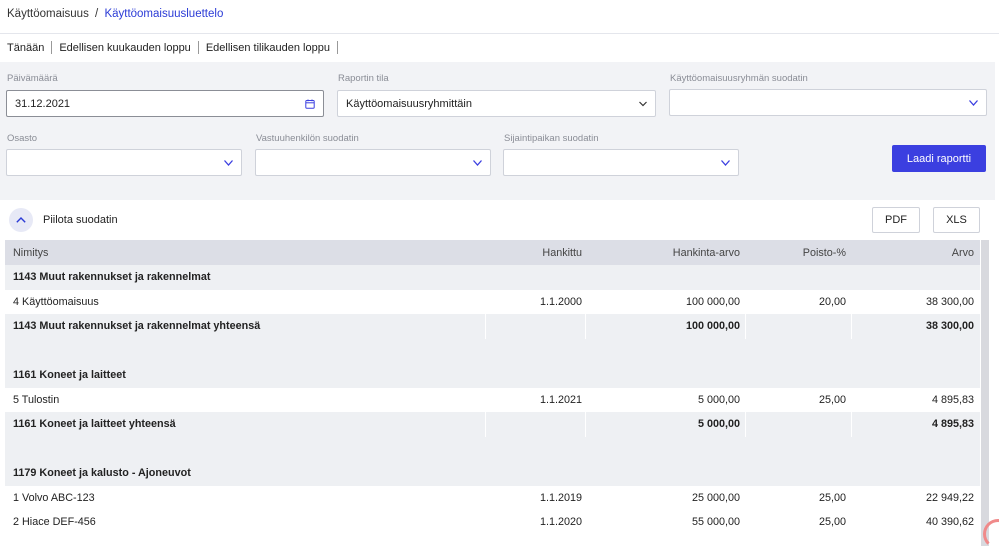 The image size is (999, 549). I want to click on cell-name: 1143 Muut rakennukset ja rakennelmat, so click(112, 277).